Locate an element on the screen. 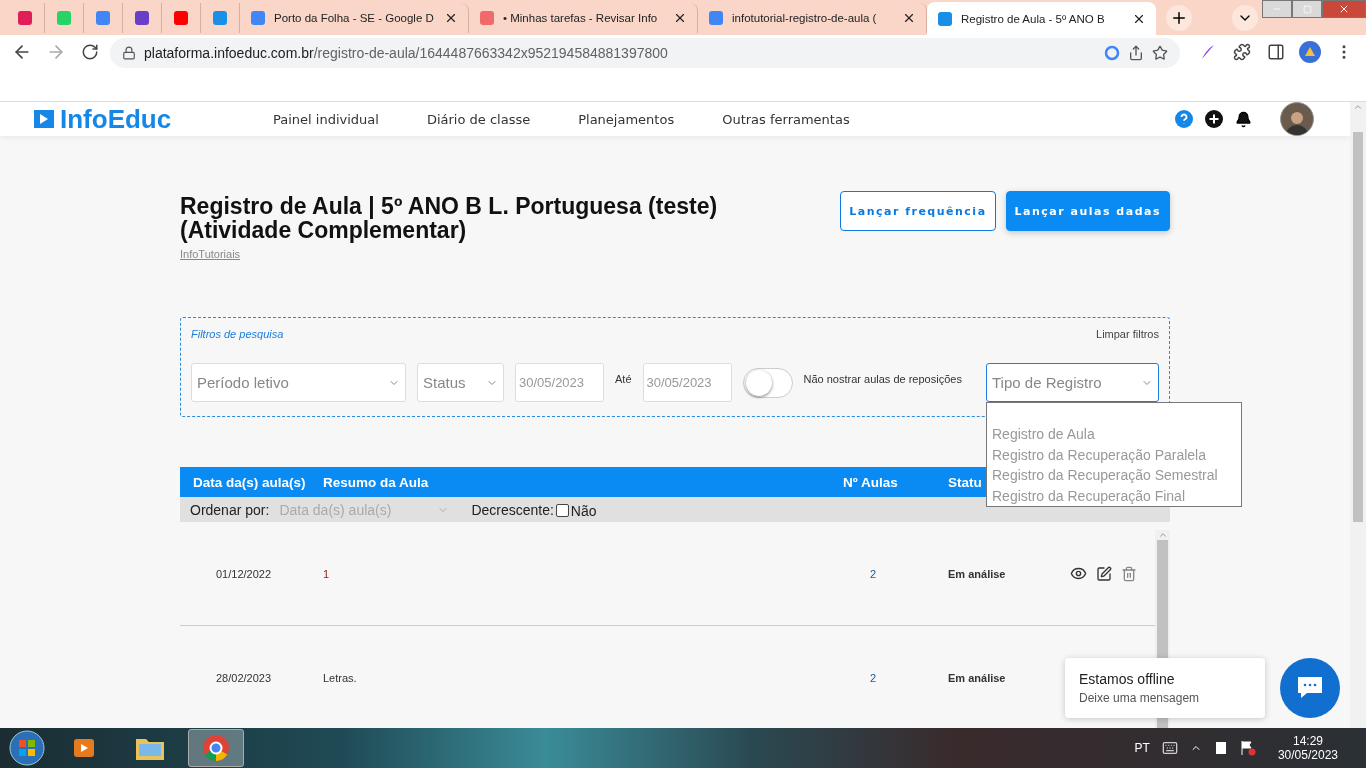 The image size is (1366, 768). nav-link: Outras ferramentas is located at coordinates (786, 119).